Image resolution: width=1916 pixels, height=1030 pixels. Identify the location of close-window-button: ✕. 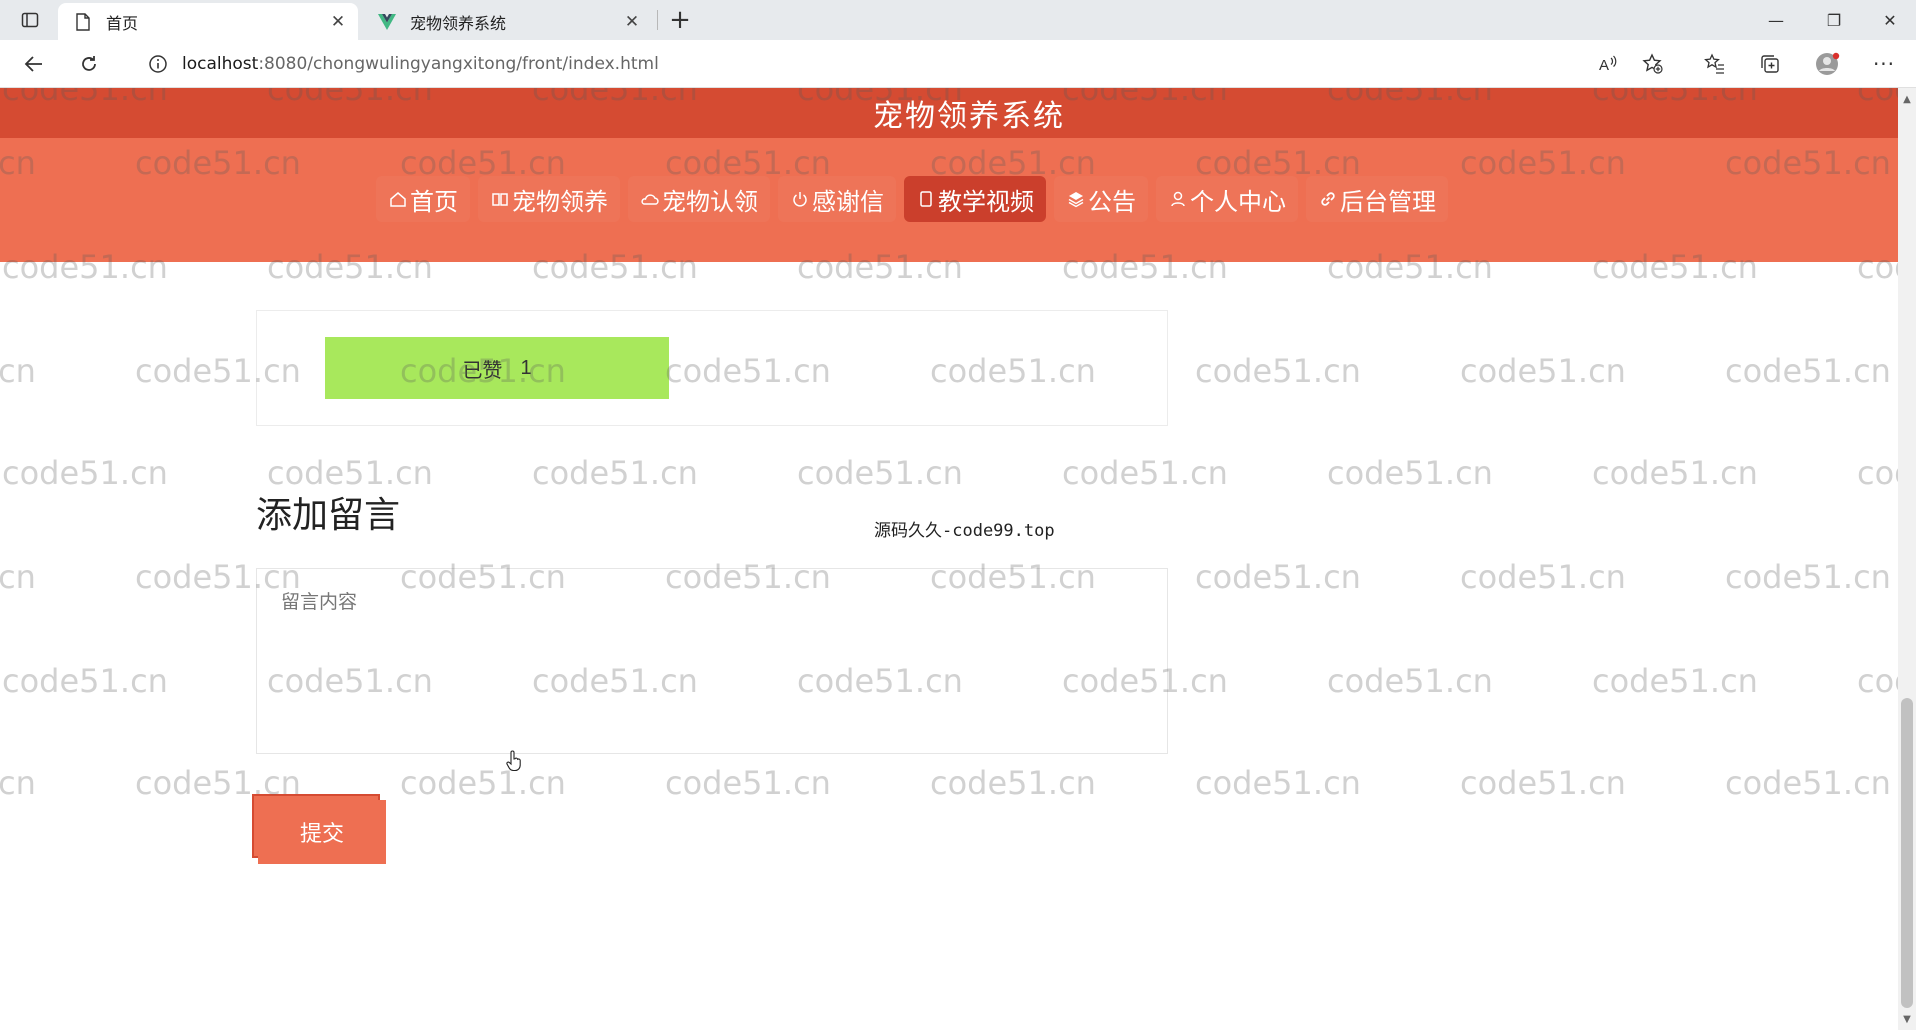
(1889, 20).